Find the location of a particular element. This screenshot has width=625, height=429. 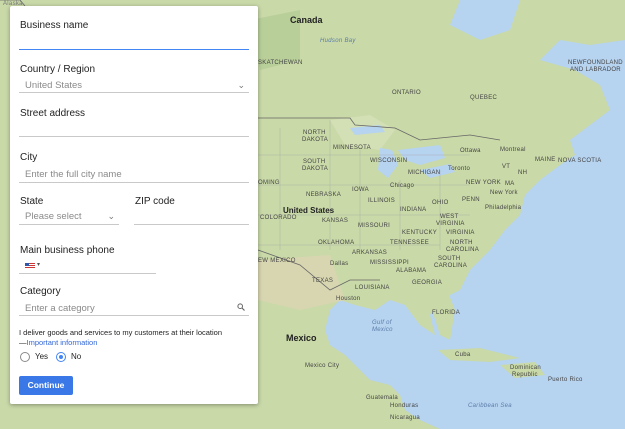

country-value: United States is located at coordinates (54, 85).